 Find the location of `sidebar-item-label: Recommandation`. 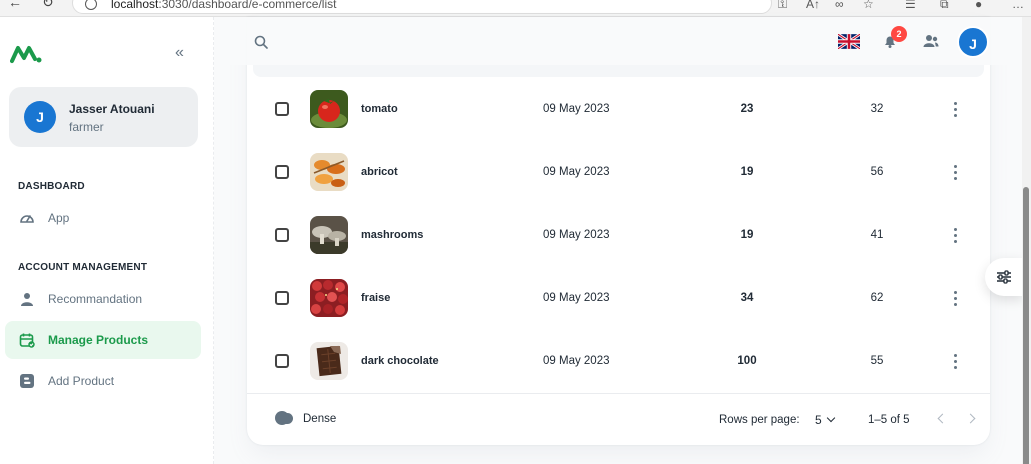

sidebar-item-label: Recommandation is located at coordinates (95, 299).